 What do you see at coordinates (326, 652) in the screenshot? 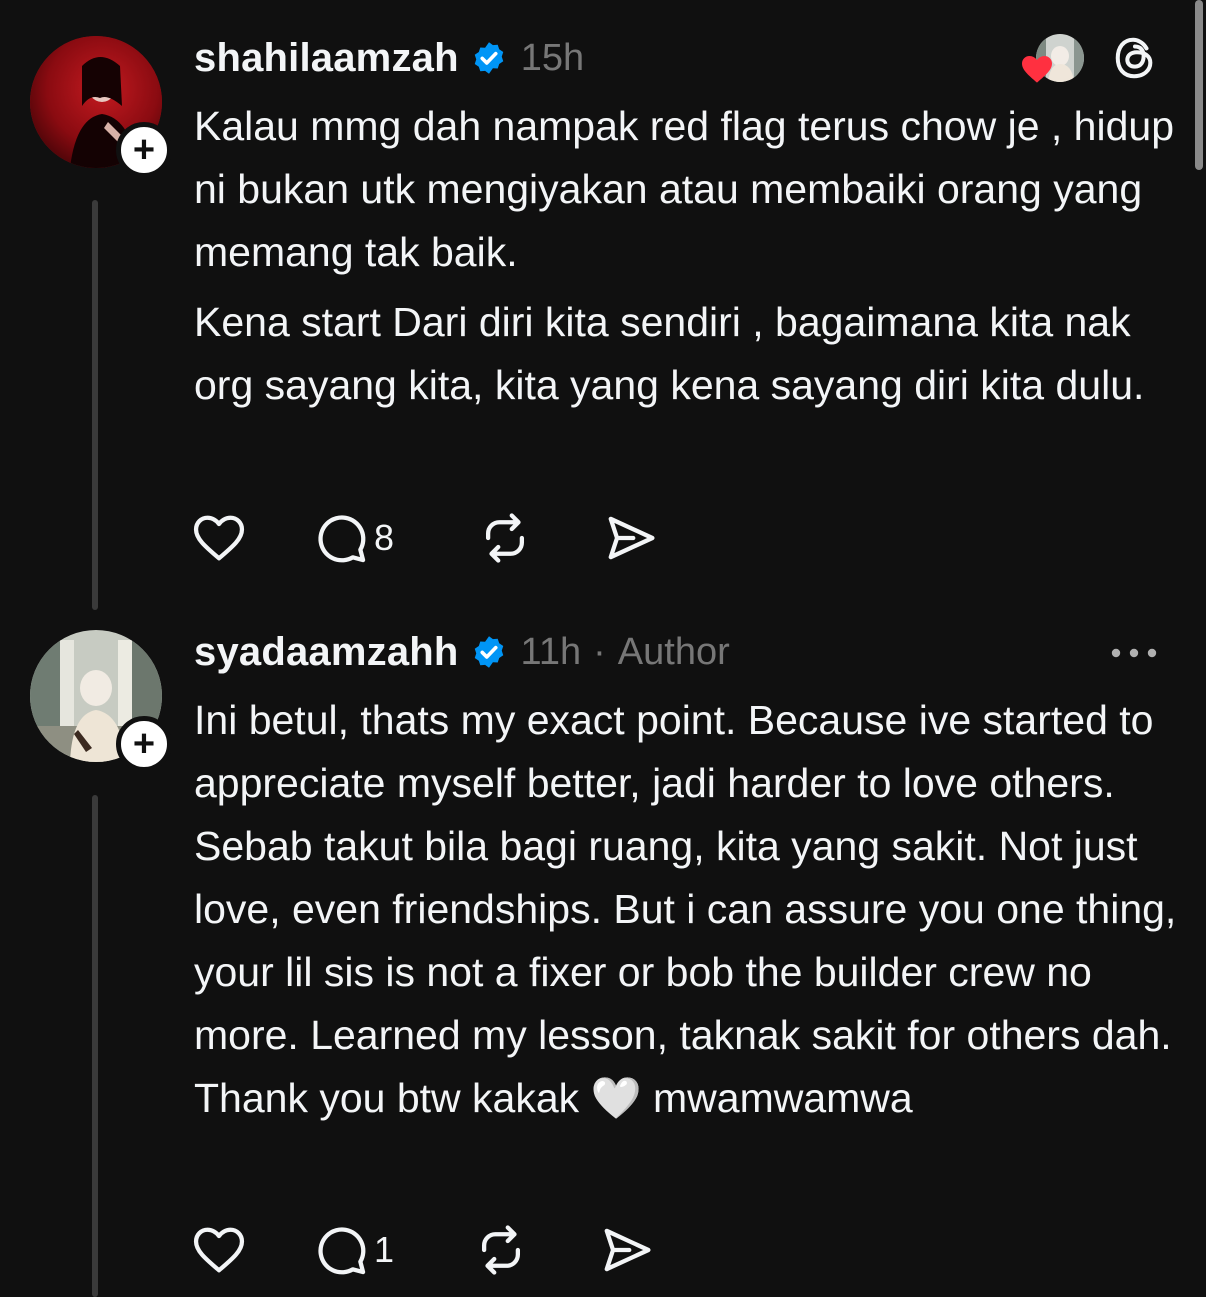
I see `username: syadaamzahh` at bounding box center [326, 652].